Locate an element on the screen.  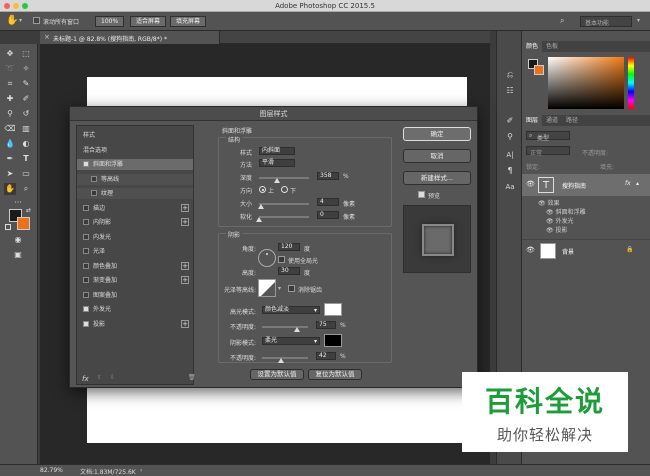
shadow-color-swatch is located at coordinates (333, 340).